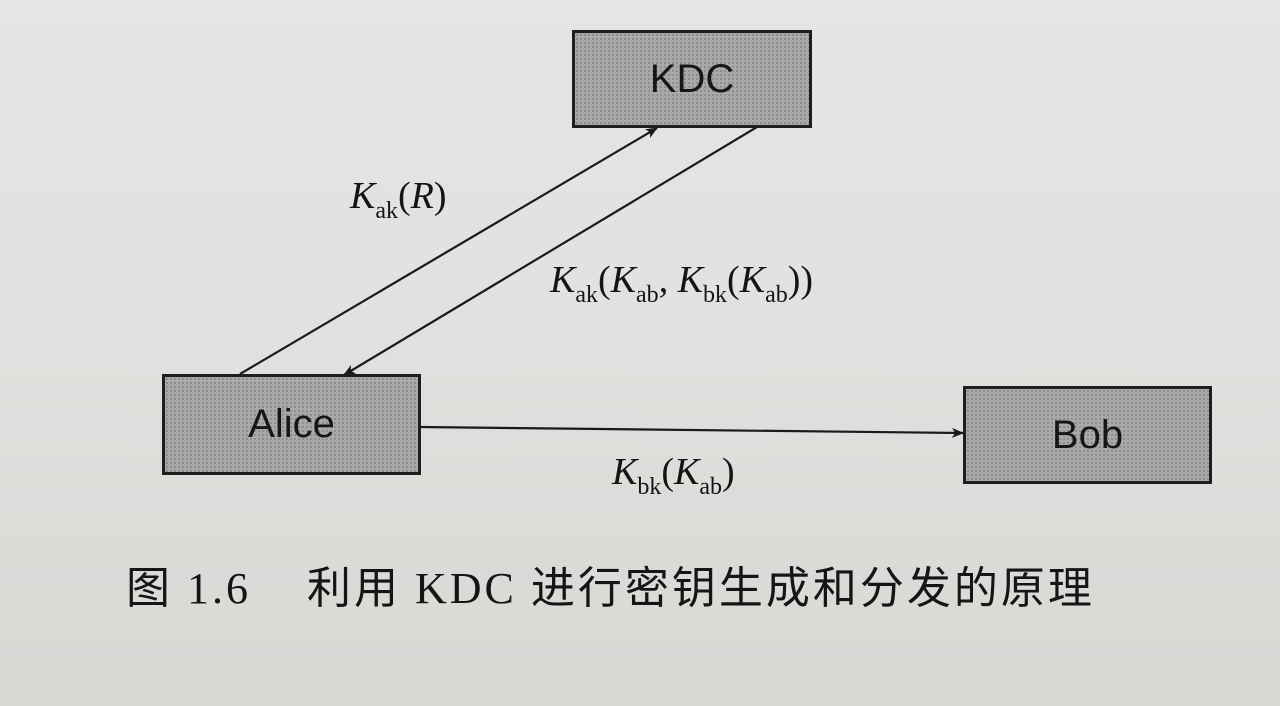  I want to click on kdc-label: KDC, so click(692, 78).